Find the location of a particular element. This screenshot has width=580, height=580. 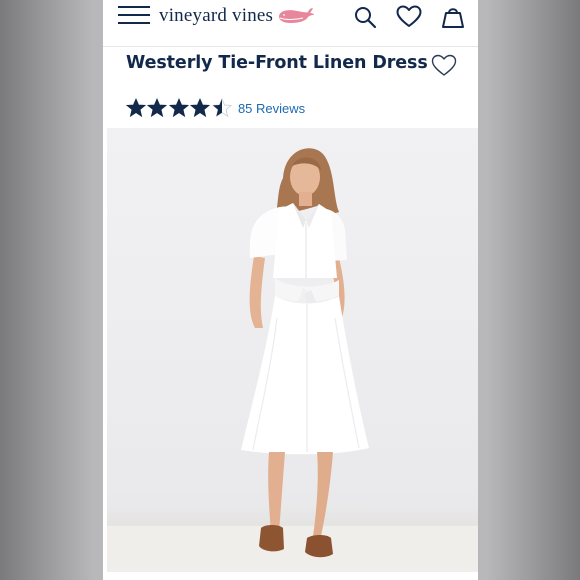

brand-logo: vineyard vines is located at coordinates (237, 16).